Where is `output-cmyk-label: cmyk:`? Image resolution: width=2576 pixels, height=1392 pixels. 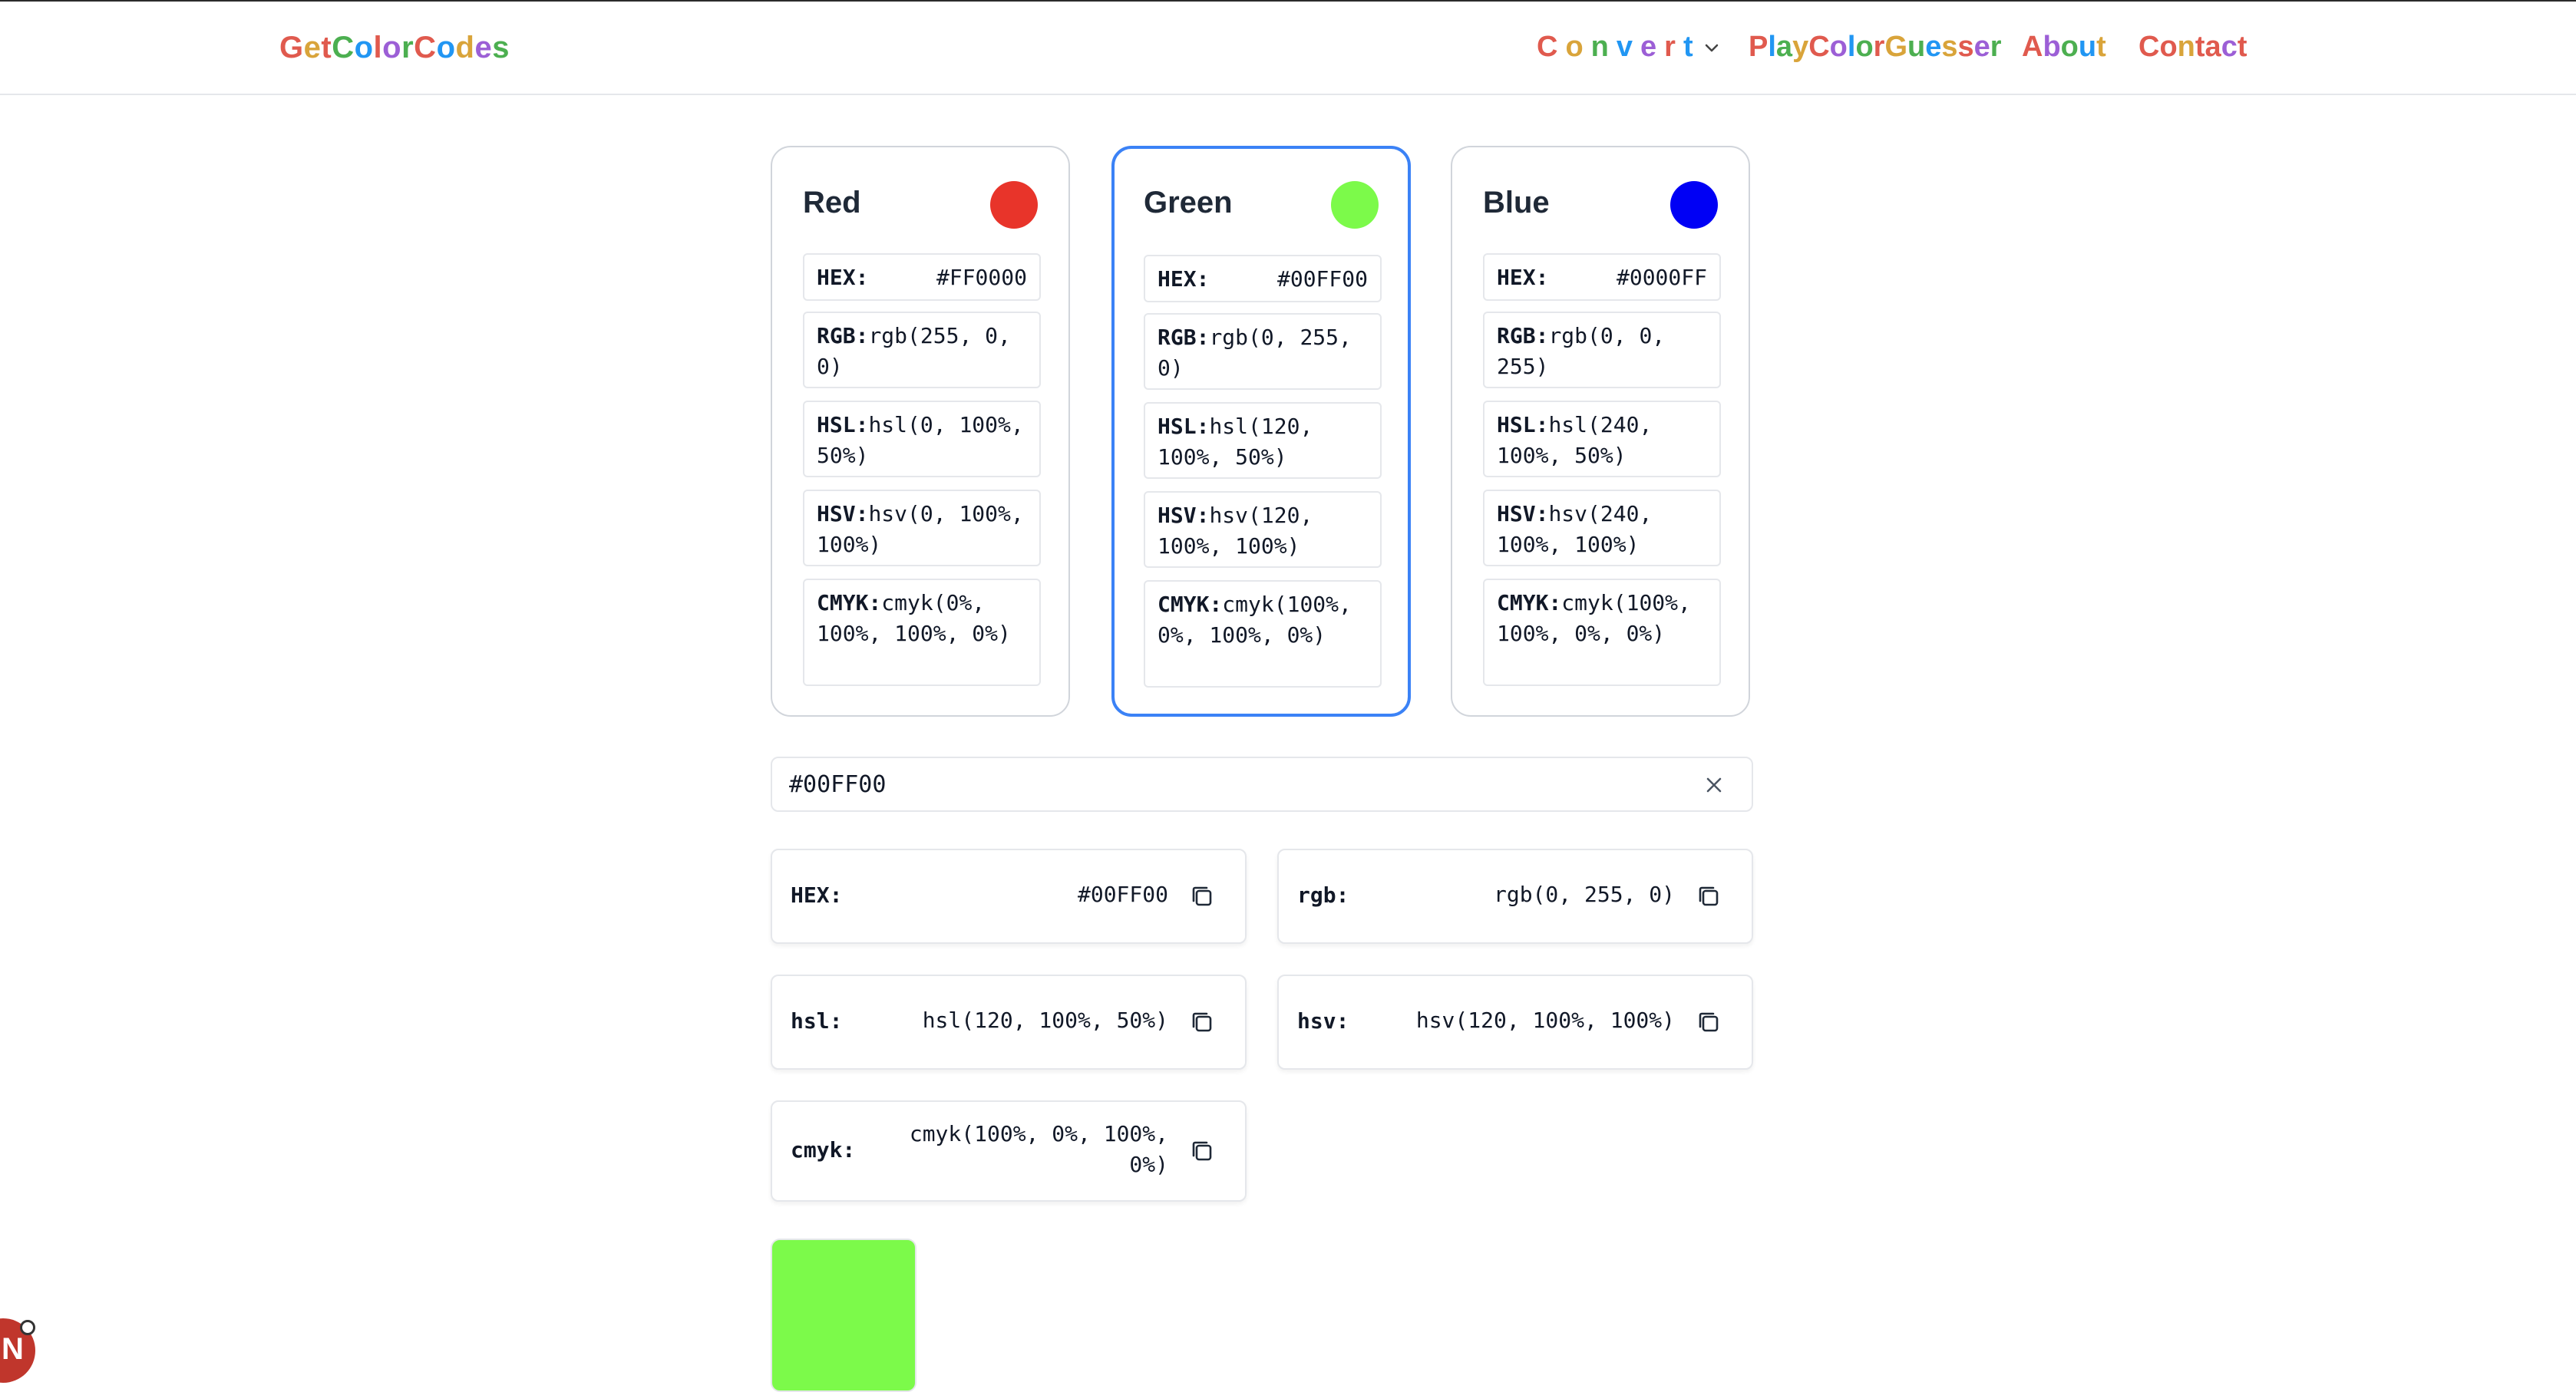
output-cmyk-label: cmyk: is located at coordinates (823, 1150).